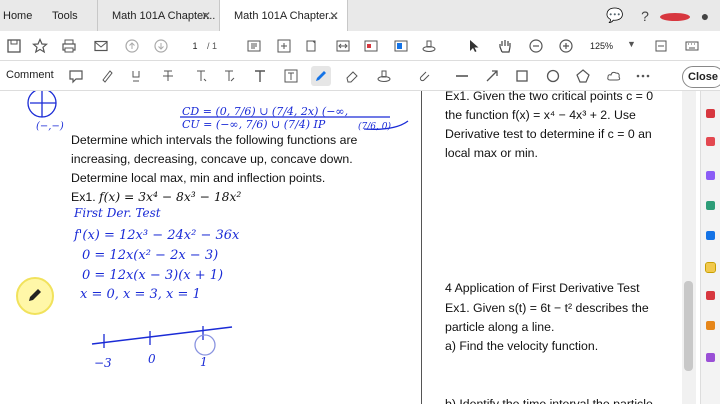  Describe the element at coordinates (522, 346) in the screenshot. I see `right-line-8: a) Find the velocity function.` at that location.